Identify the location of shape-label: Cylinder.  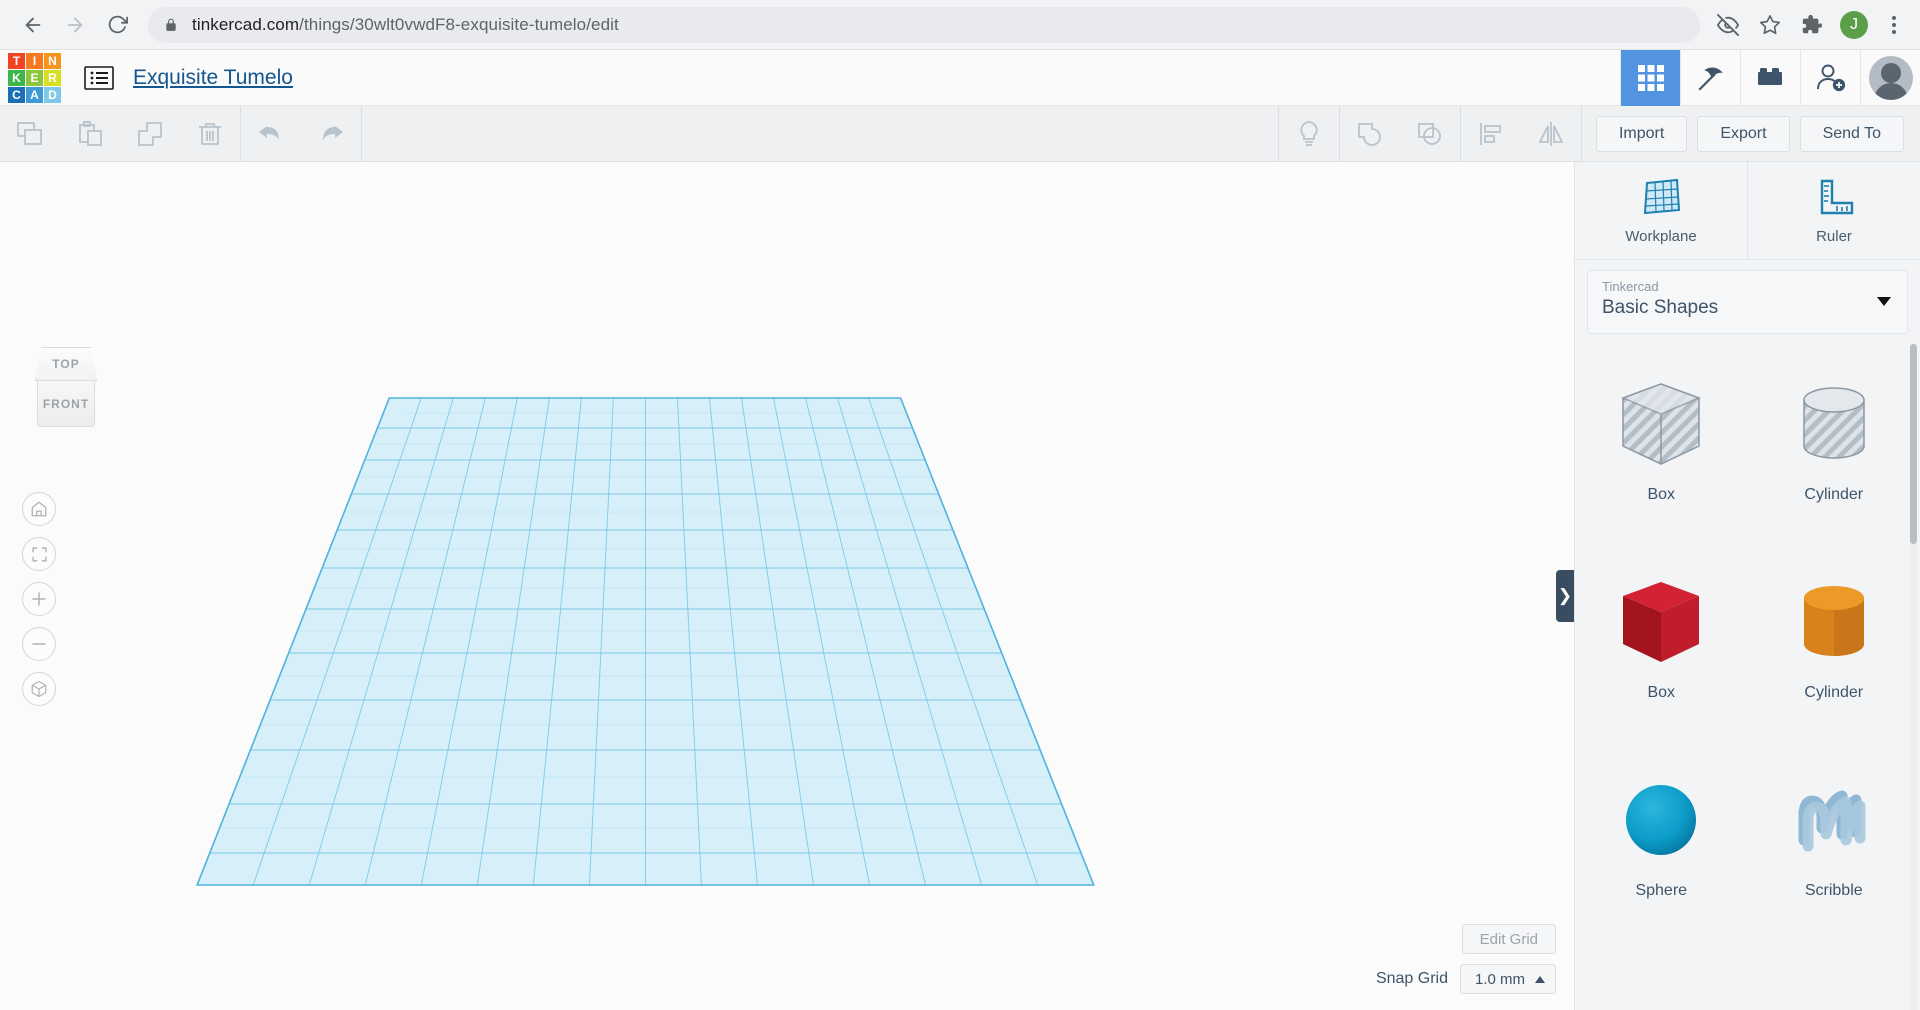
(1834, 692).